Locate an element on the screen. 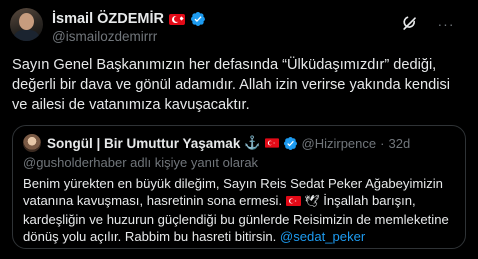 The height and width of the screenshot is (259, 478). mention-link: @sedat_peker is located at coordinates (322, 236).